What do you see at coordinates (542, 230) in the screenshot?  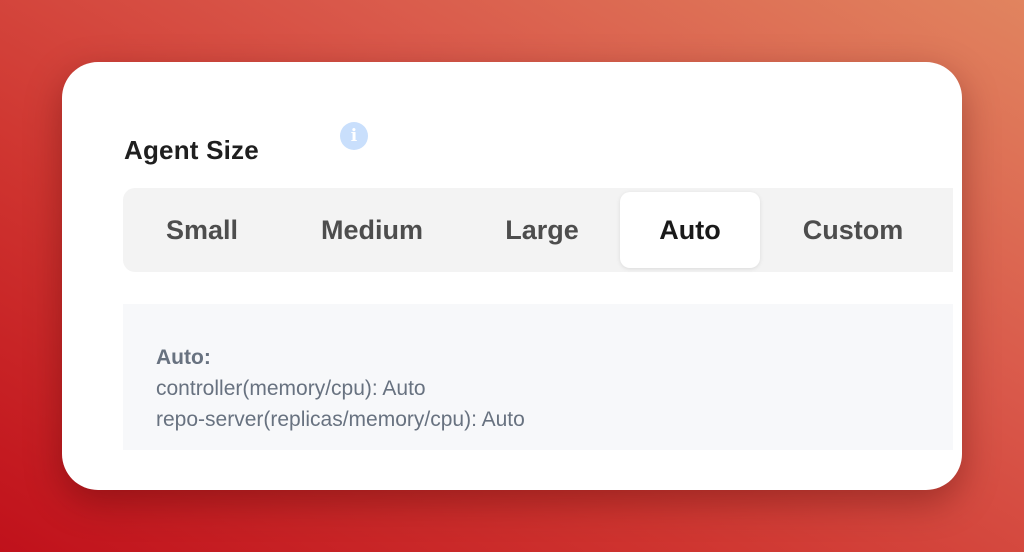 I see `size-option-large: Large` at bounding box center [542, 230].